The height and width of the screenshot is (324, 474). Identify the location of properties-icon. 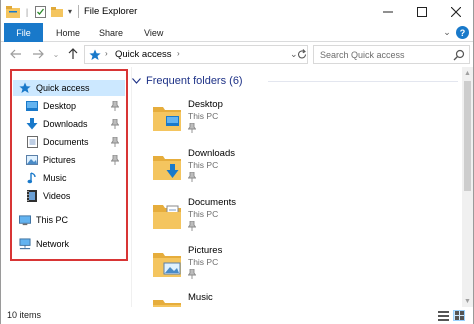
(40, 11).